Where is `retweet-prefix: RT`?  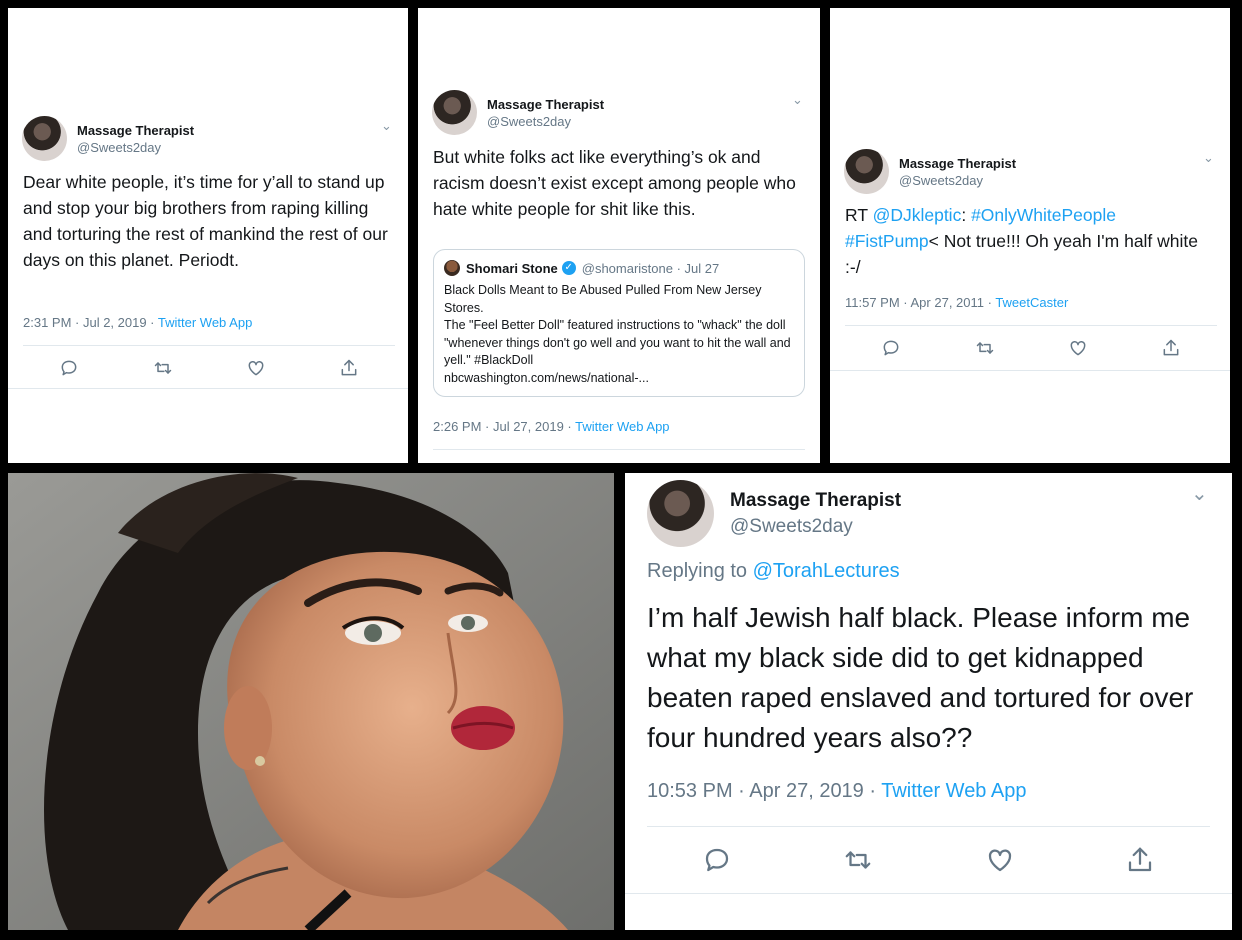
retweet-prefix: RT is located at coordinates (859, 215).